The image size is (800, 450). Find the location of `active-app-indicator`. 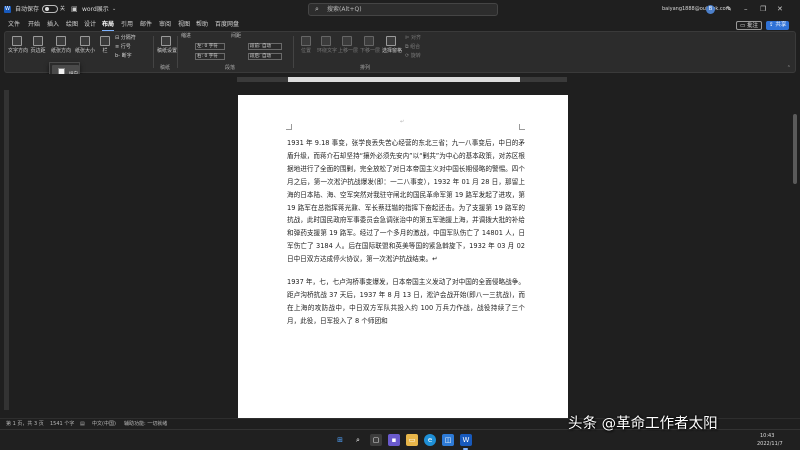

active-app-indicator is located at coordinates (465, 449).